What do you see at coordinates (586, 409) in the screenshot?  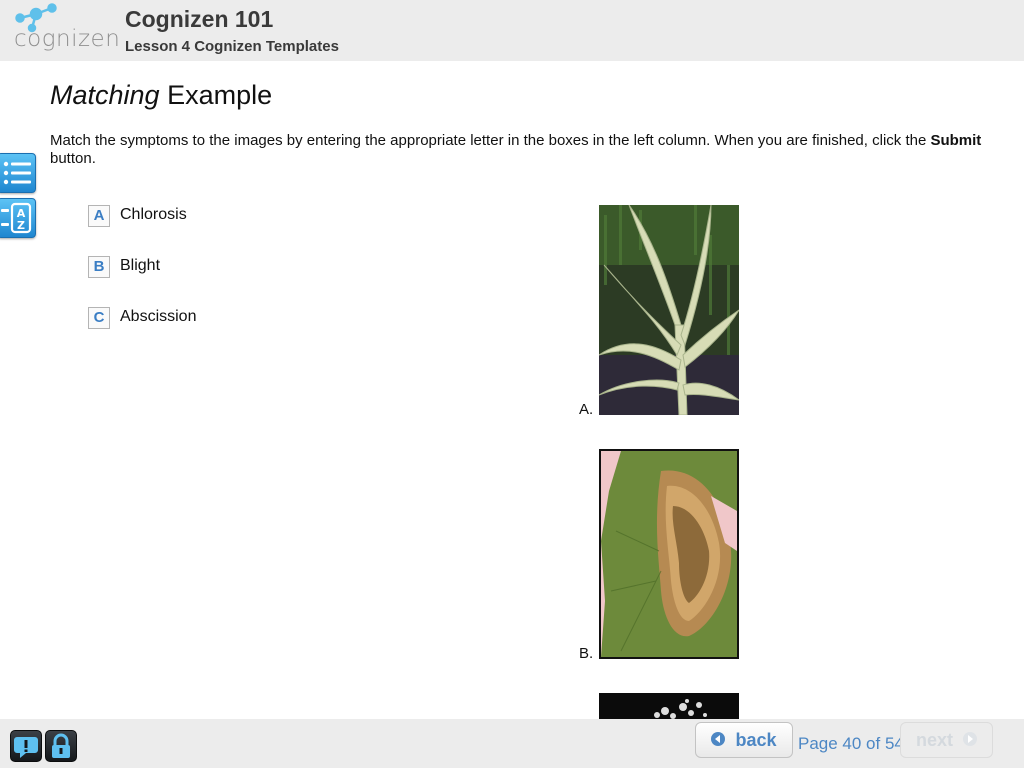 I see `image-label-a: A.` at bounding box center [586, 409].